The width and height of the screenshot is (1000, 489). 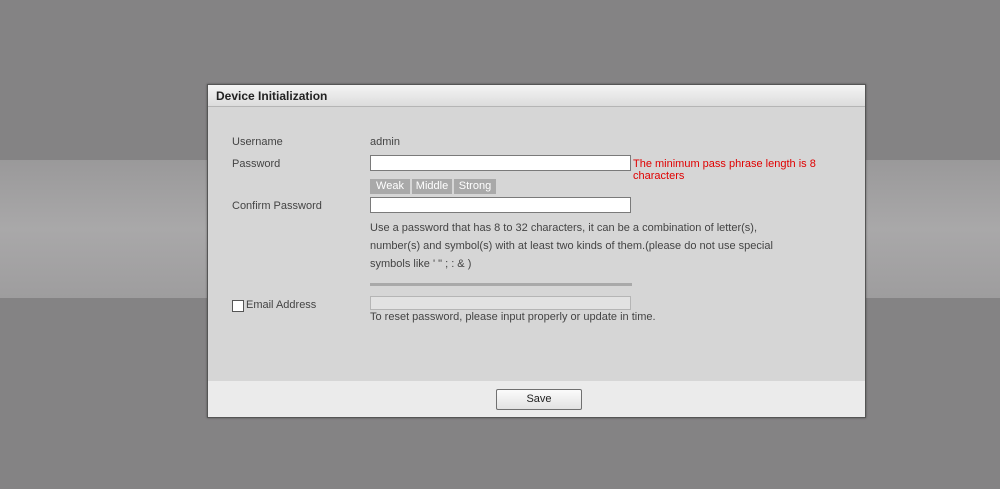 I want to click on password-label: Password, so click(x=256, y=164).